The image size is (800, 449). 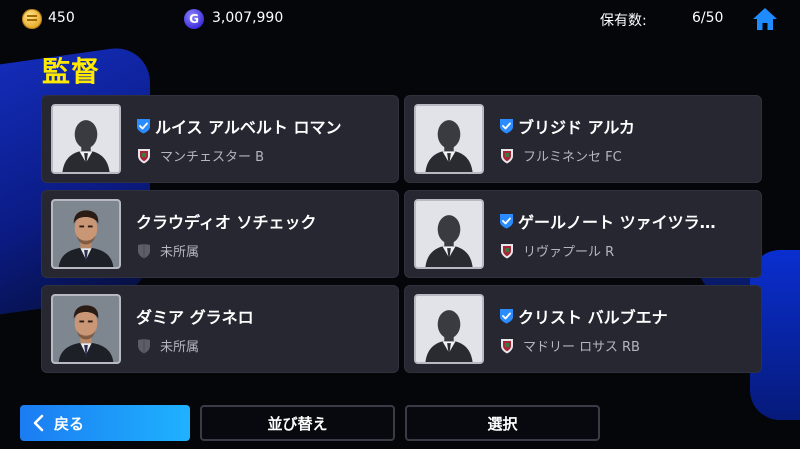 I want to click on manager-club-row: リヴァプール R, so click(x=556, y=250).